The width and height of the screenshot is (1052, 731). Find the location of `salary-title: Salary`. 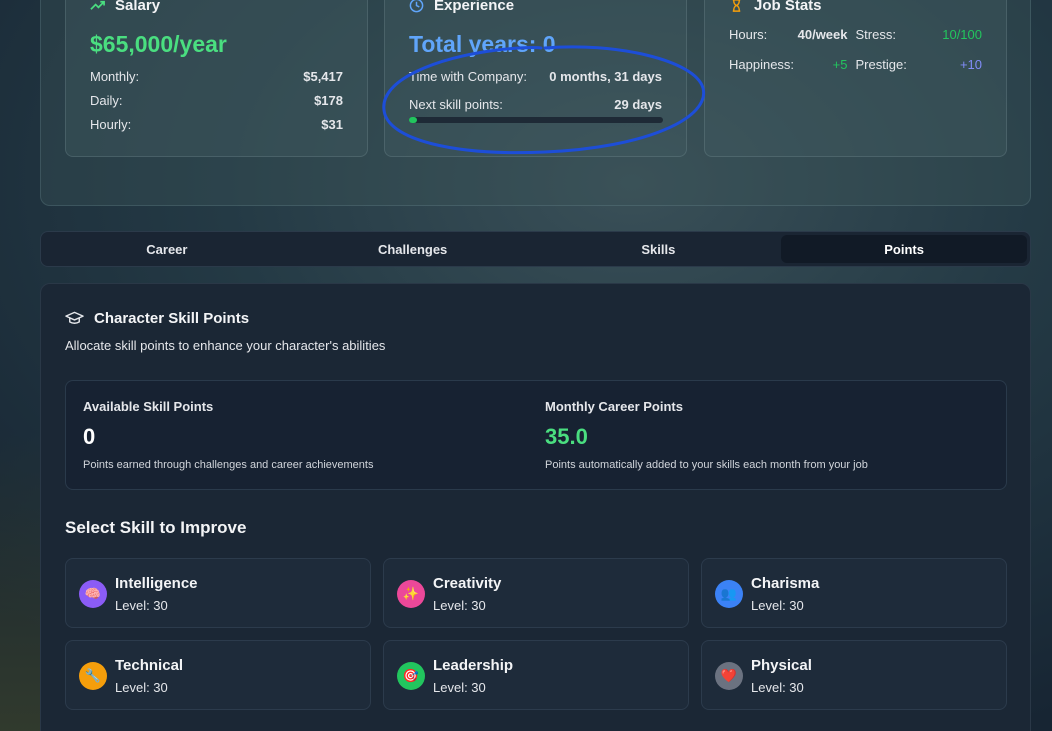

salary-title: Salary is located at coordinates (138, 7).